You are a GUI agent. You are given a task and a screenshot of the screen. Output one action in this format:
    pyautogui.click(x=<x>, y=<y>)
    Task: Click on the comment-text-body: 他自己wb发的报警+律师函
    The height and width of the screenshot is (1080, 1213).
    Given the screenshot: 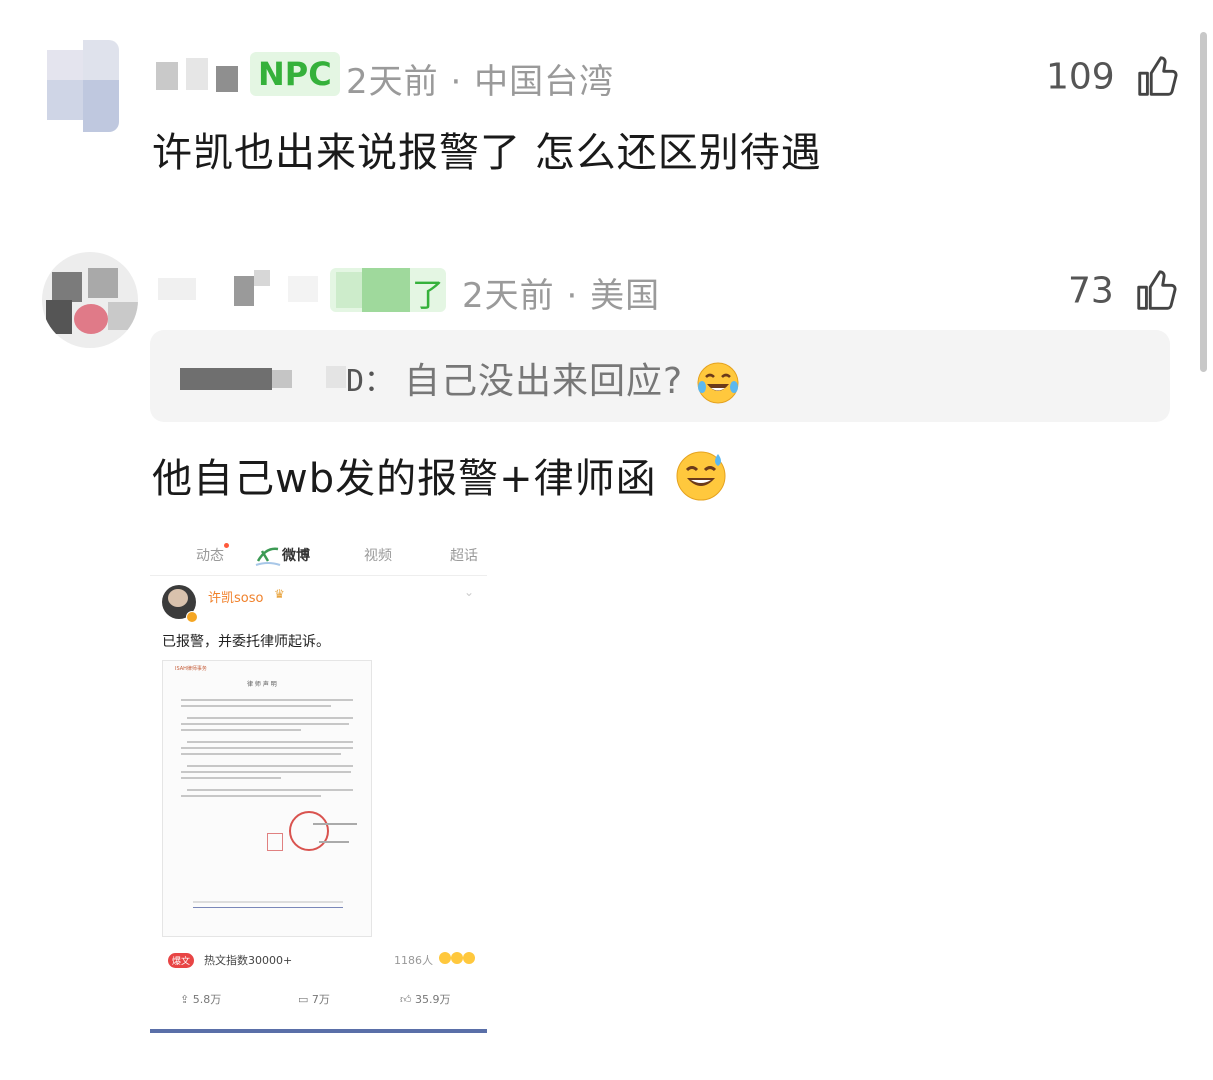 What is the action you would take?
    pyautogui.click(x=404, y=479)
    